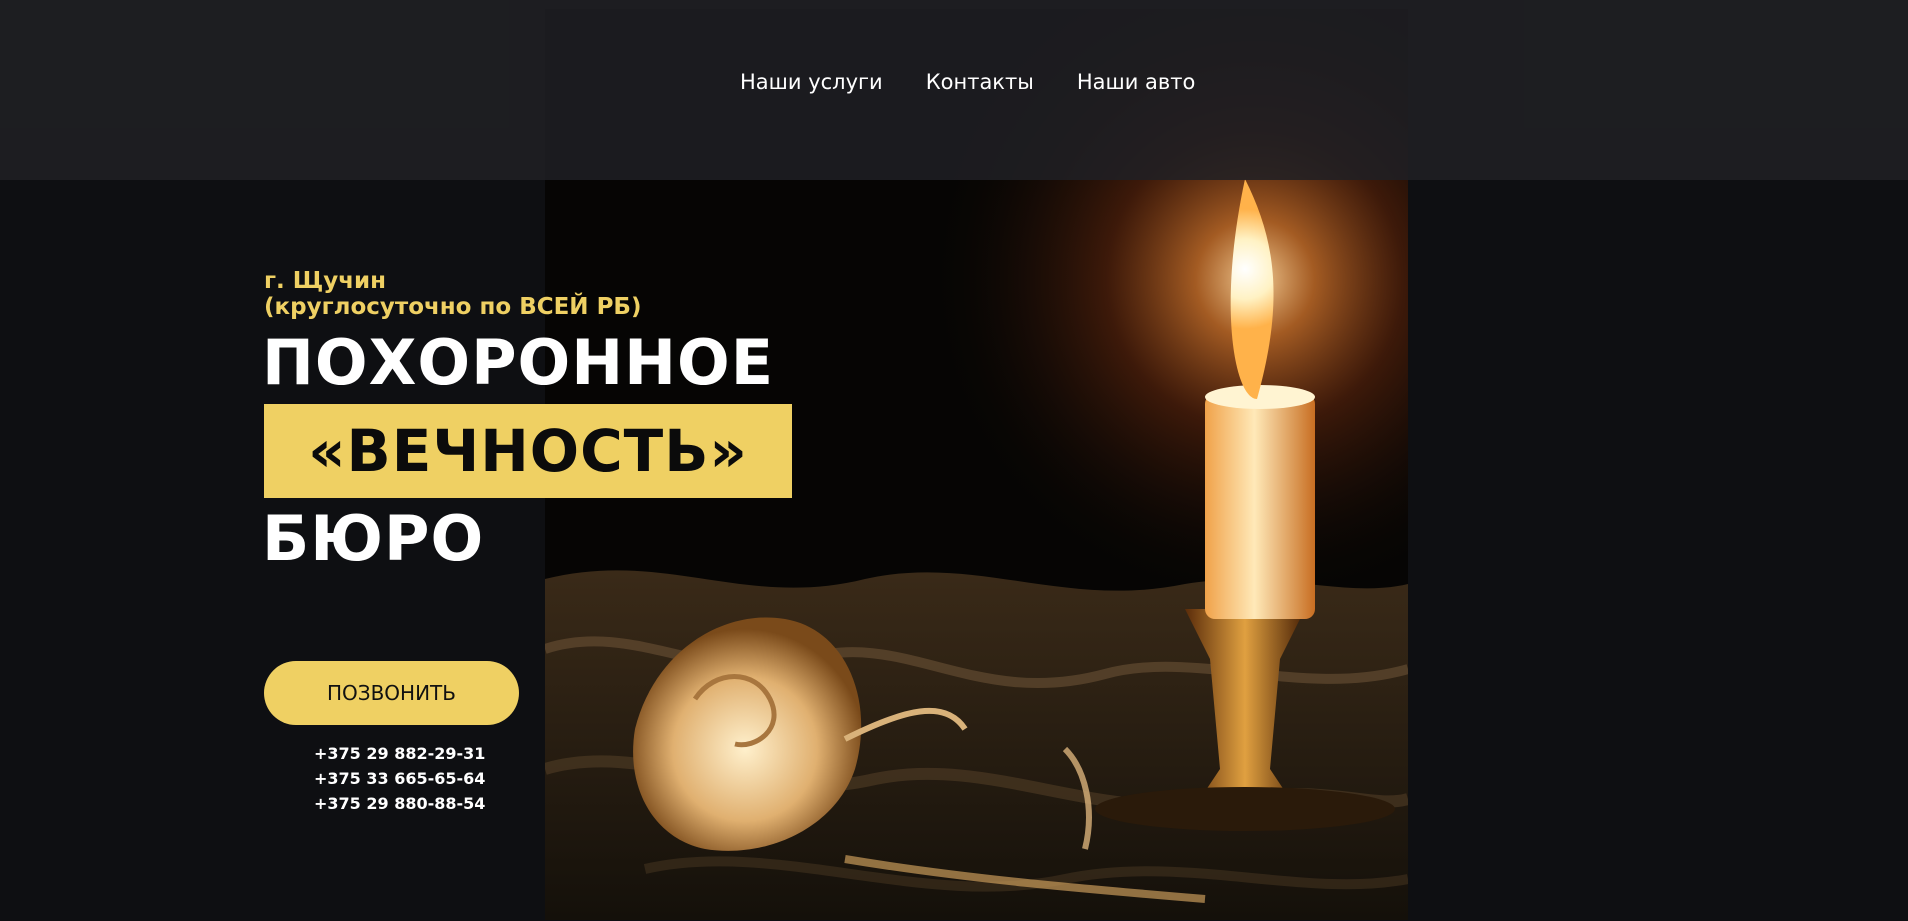 This screenshot has width=1908, height=921. What do you see at coordinates (1136, 82) in the screenshot?
I see `nav-item-cars: Наши авто` at bounding box center [1136, 82].